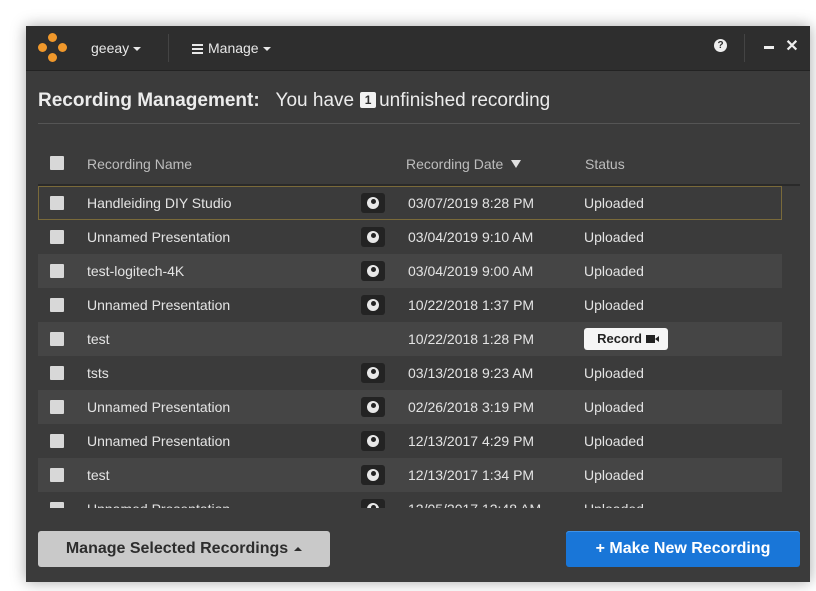 This screenshot has width=816, height=591. I want to click on help-icon: ?, so click(720, 45).